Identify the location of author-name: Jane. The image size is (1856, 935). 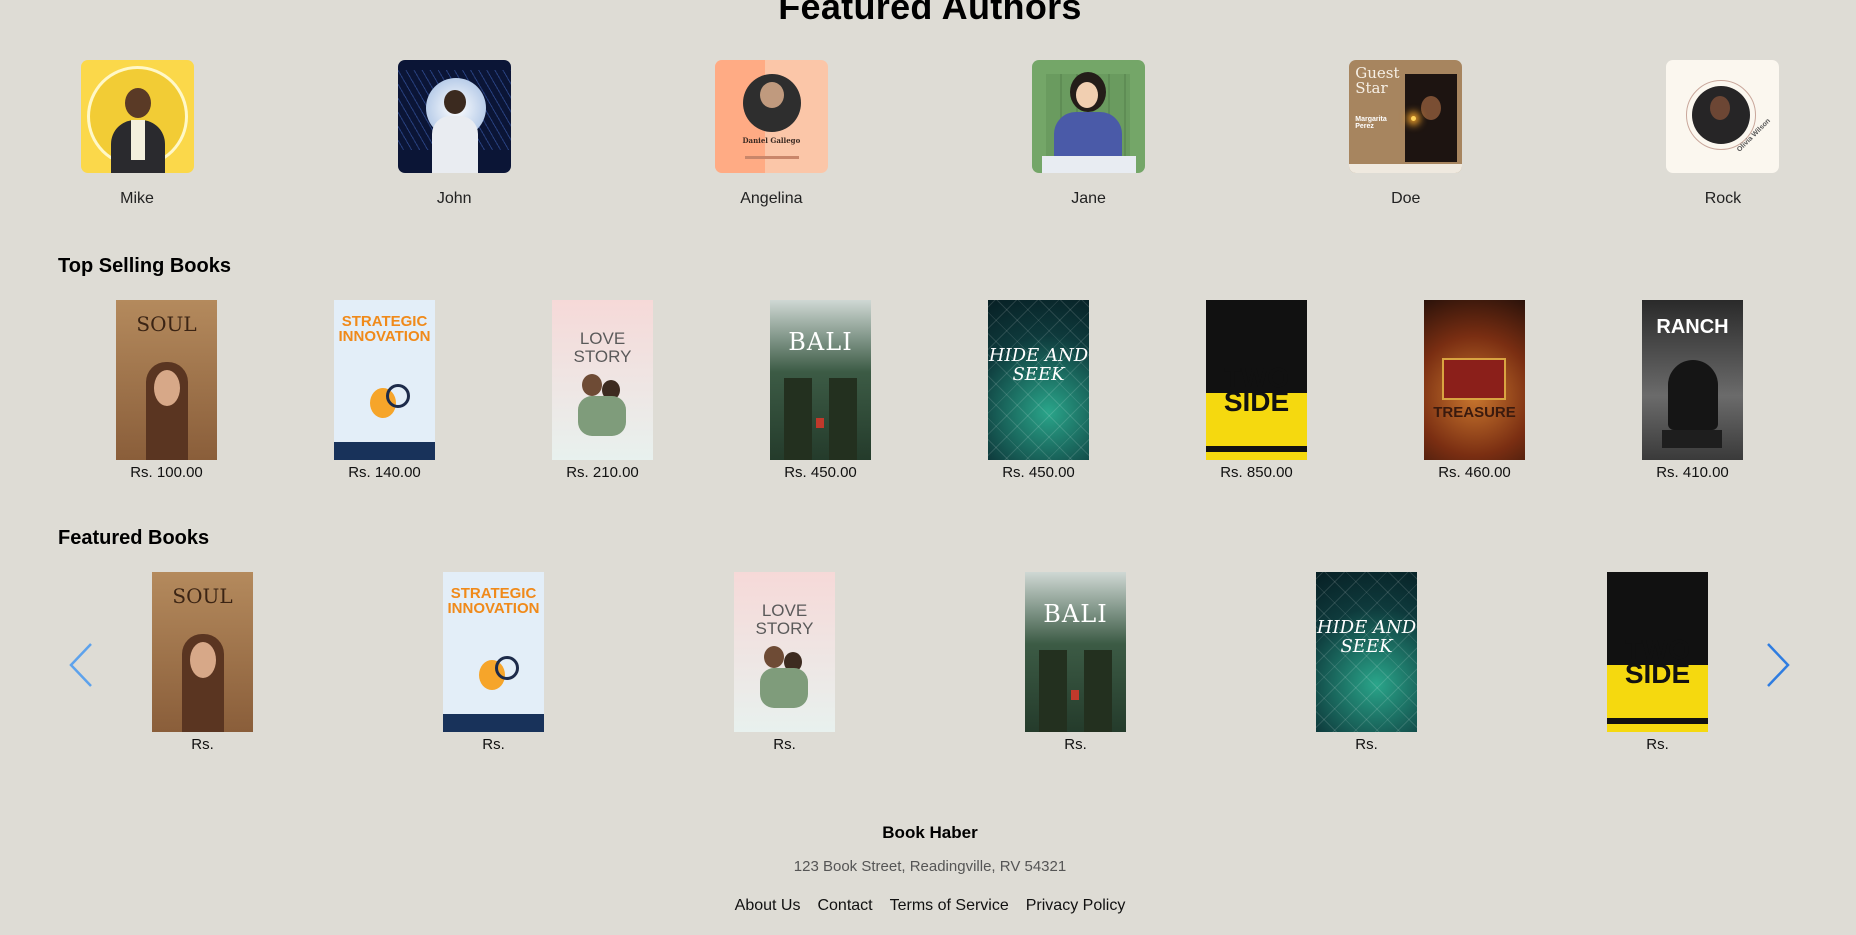
(1088, 198).